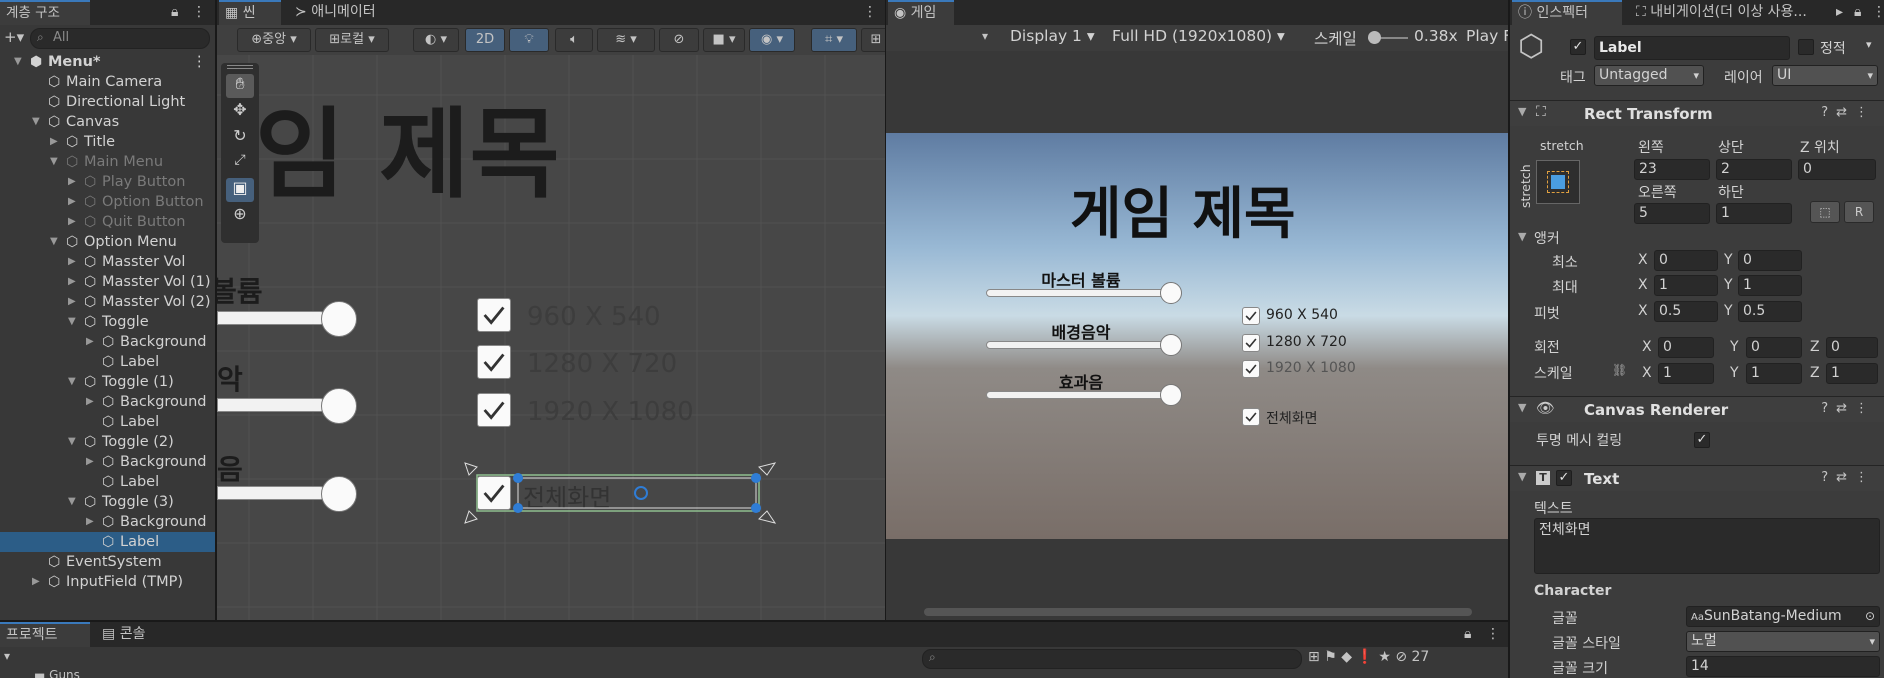  Describe the element at coordinates (107, 442) in the screenshot. I see `hierarchy-item: ▼ ⬡ Toggle (2)` at that location.